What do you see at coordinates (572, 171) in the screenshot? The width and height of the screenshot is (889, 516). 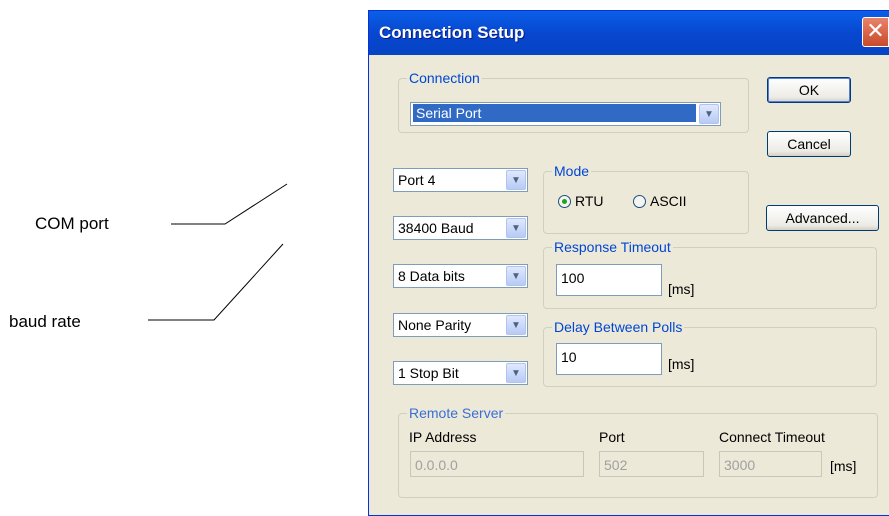 I see `mode-legend: Mode` at bounding box center [572, 171].